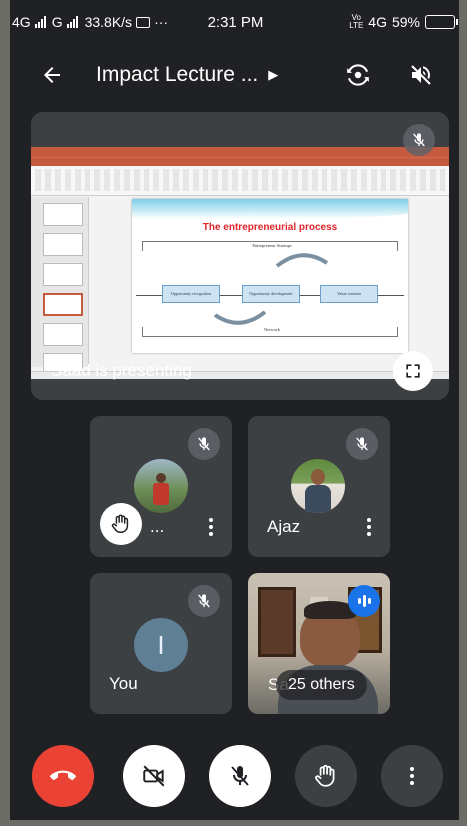 This screenshot has width=467, height=826. Describe the element at coordinates (364, 601) in the screenshot. I see `speaking-indicator` at that location.